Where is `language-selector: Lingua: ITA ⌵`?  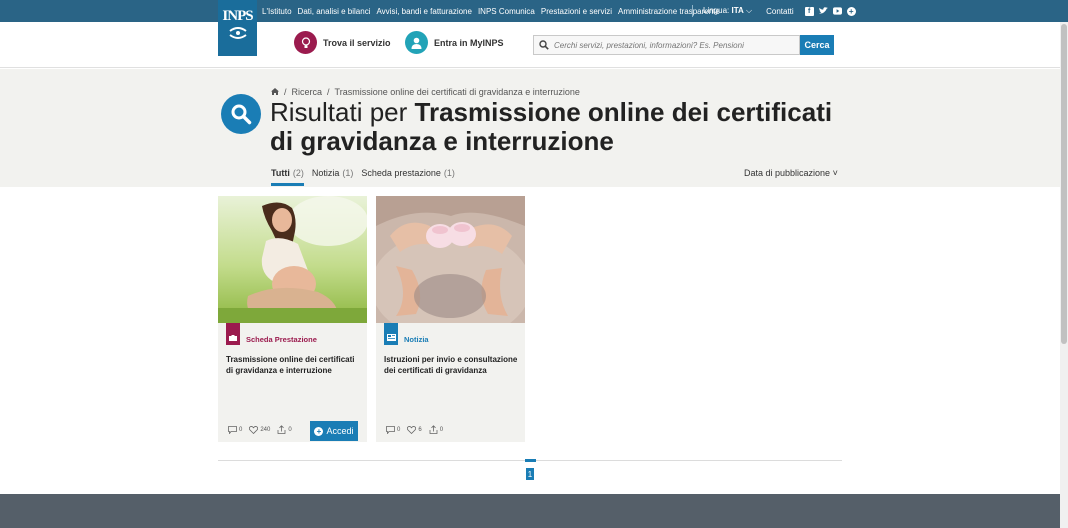 language-selector: Lingua: ITA ⌵ is located at coordinates (727, 11).